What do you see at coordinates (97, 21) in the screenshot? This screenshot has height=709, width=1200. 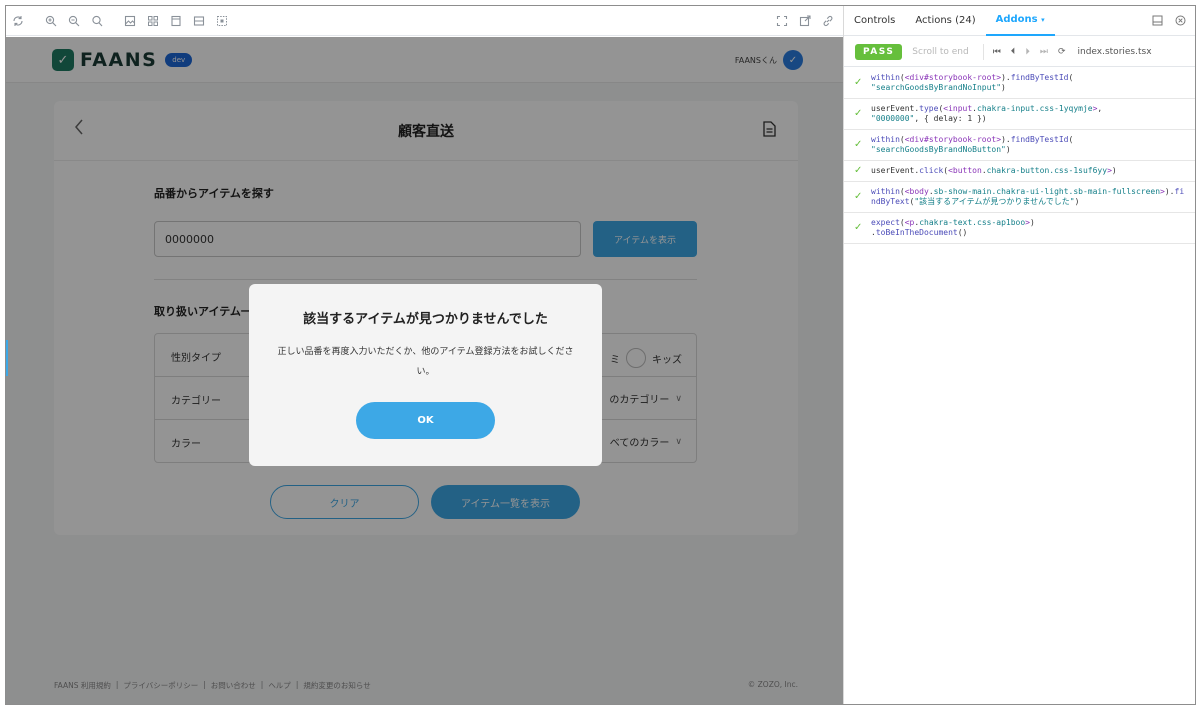 I see `zoom-reset-icon` at bounding box center [97, 21].